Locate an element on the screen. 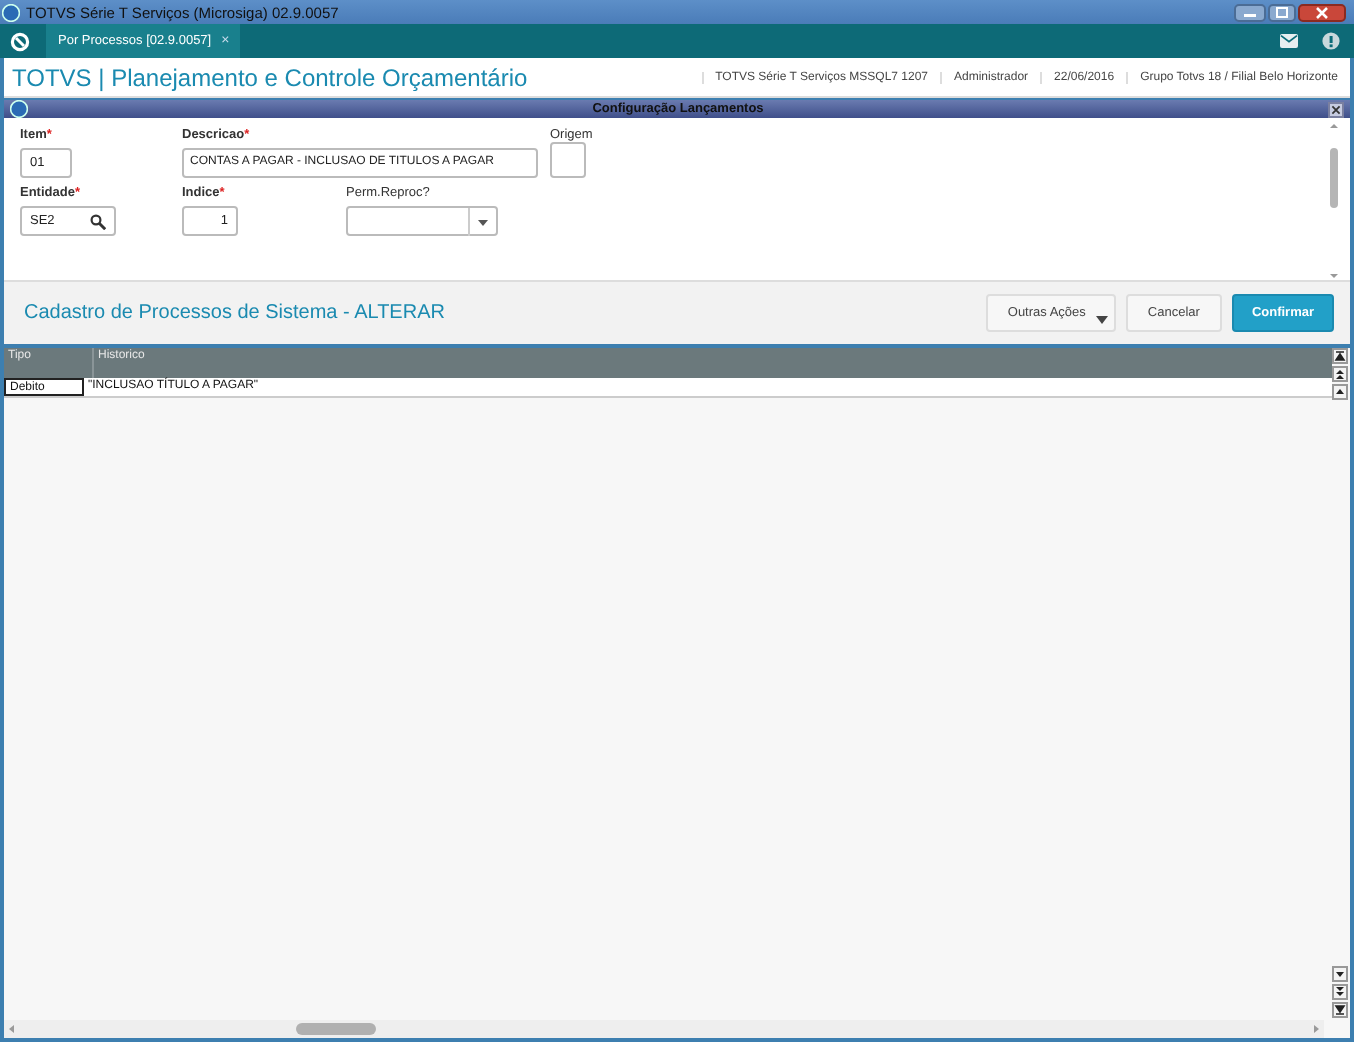  input-field is located at coordinates (568, 160).